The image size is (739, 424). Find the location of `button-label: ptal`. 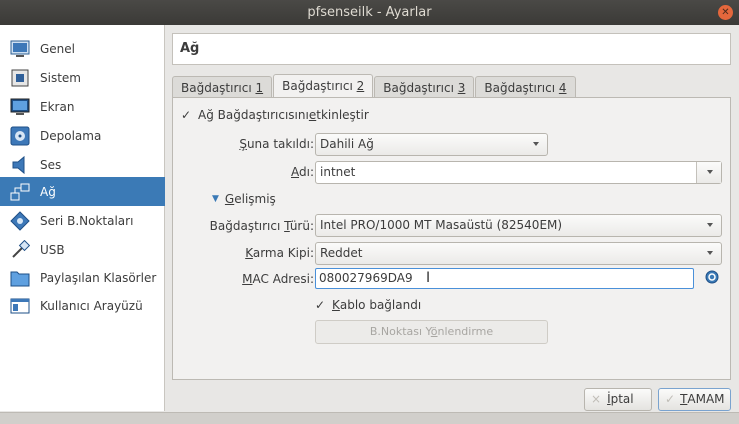

button-label: ptal is located at coordinates (622, 399).